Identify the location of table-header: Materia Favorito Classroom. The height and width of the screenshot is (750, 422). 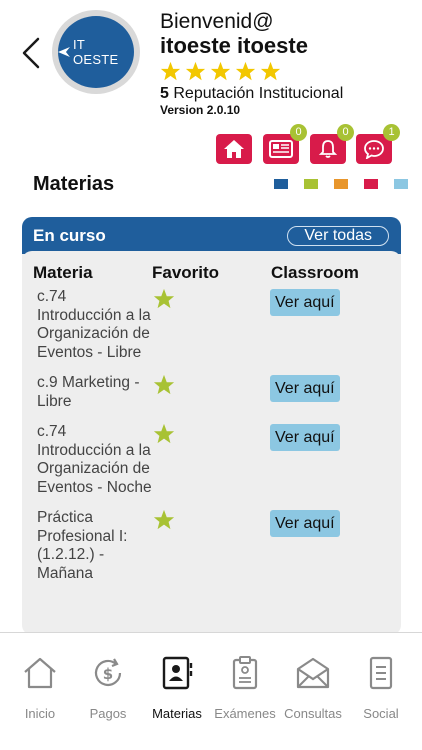
(211, 269).